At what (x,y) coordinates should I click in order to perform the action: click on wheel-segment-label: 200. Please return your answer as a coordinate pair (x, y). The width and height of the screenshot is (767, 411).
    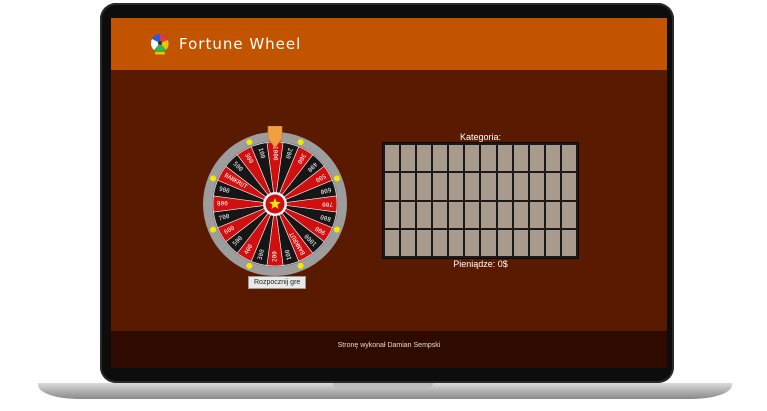
    Looking at the image, I should click on (275, 256).